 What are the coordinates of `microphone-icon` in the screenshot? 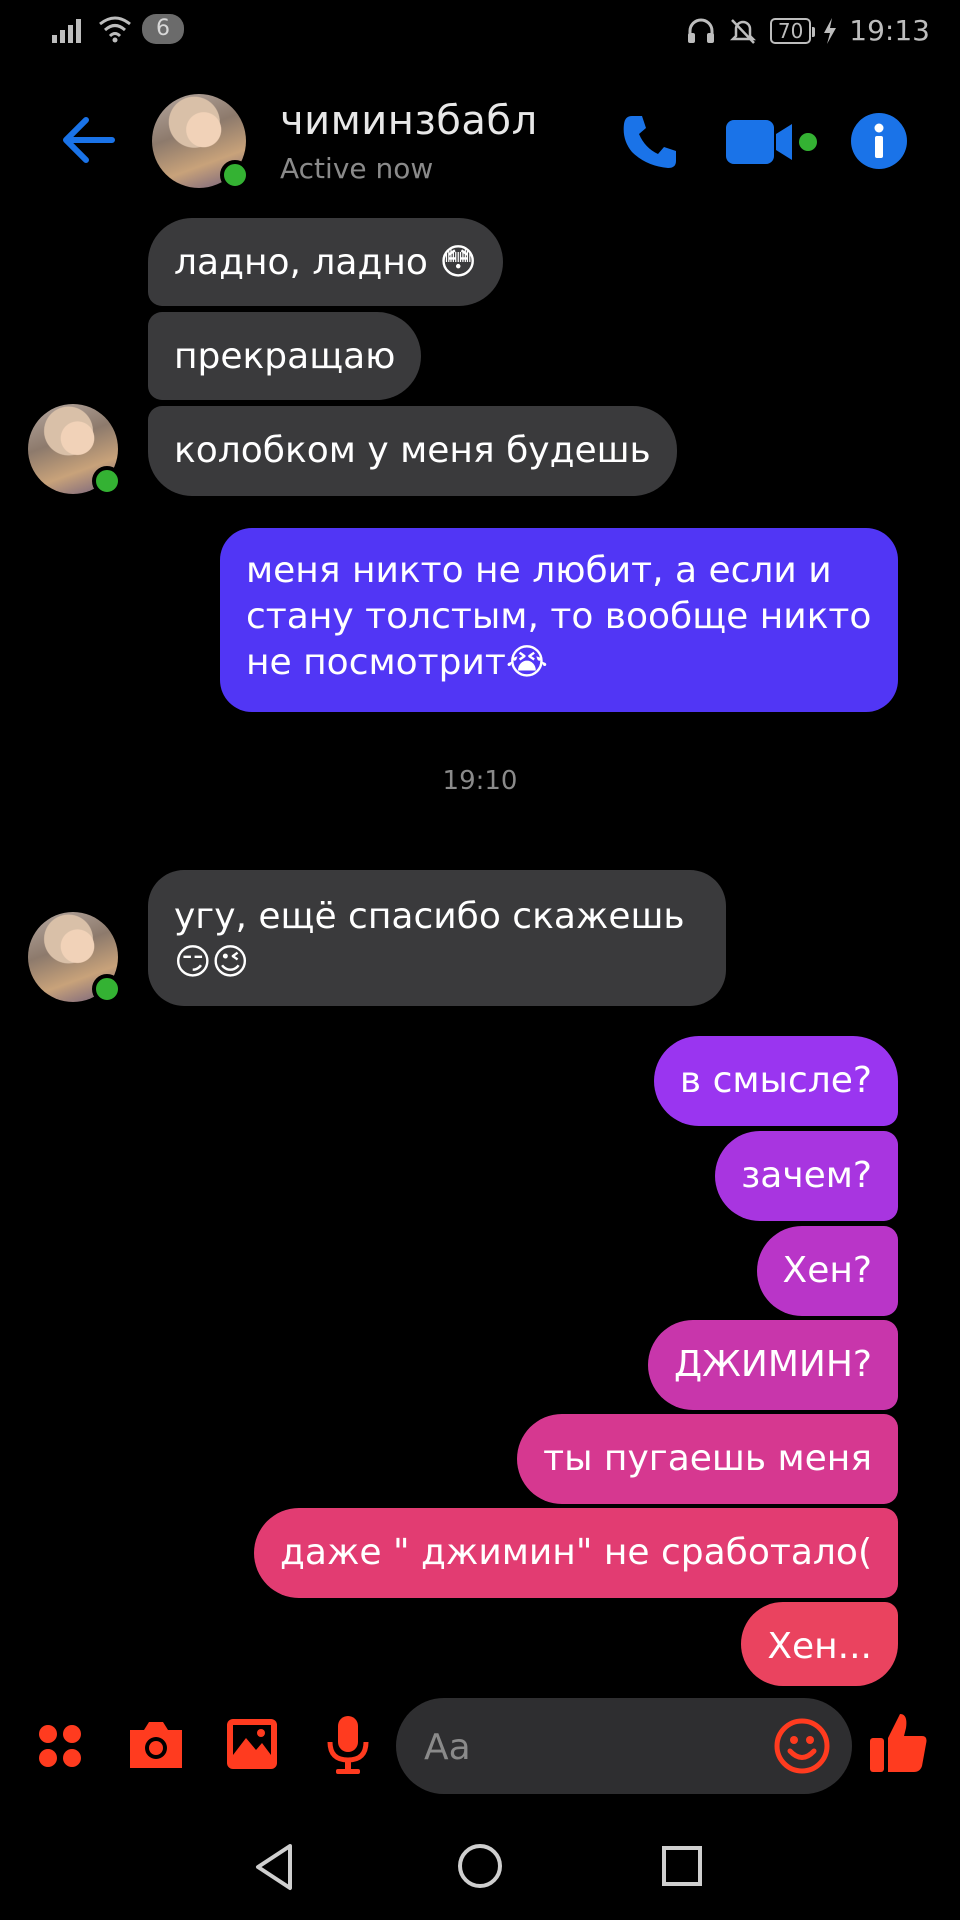 It's located at (348, 1745).